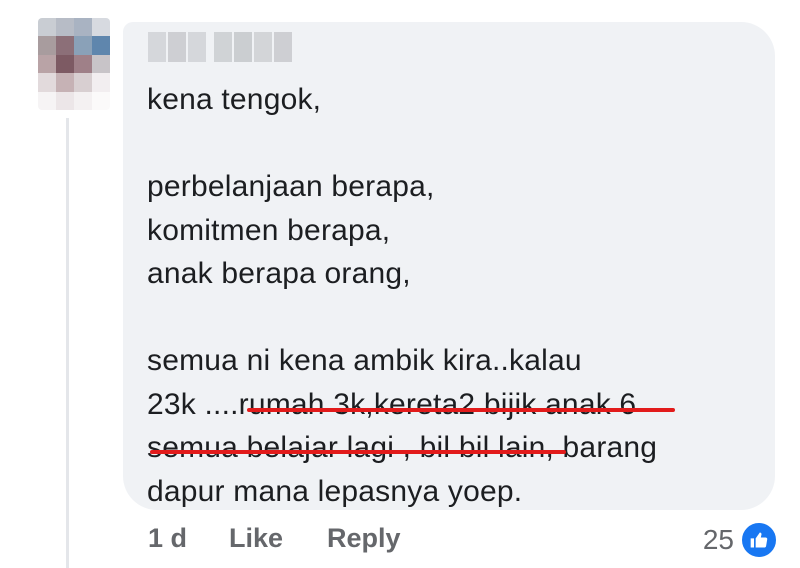  I want to click on comment-line: anak berapa orang,, so click(279, 273).